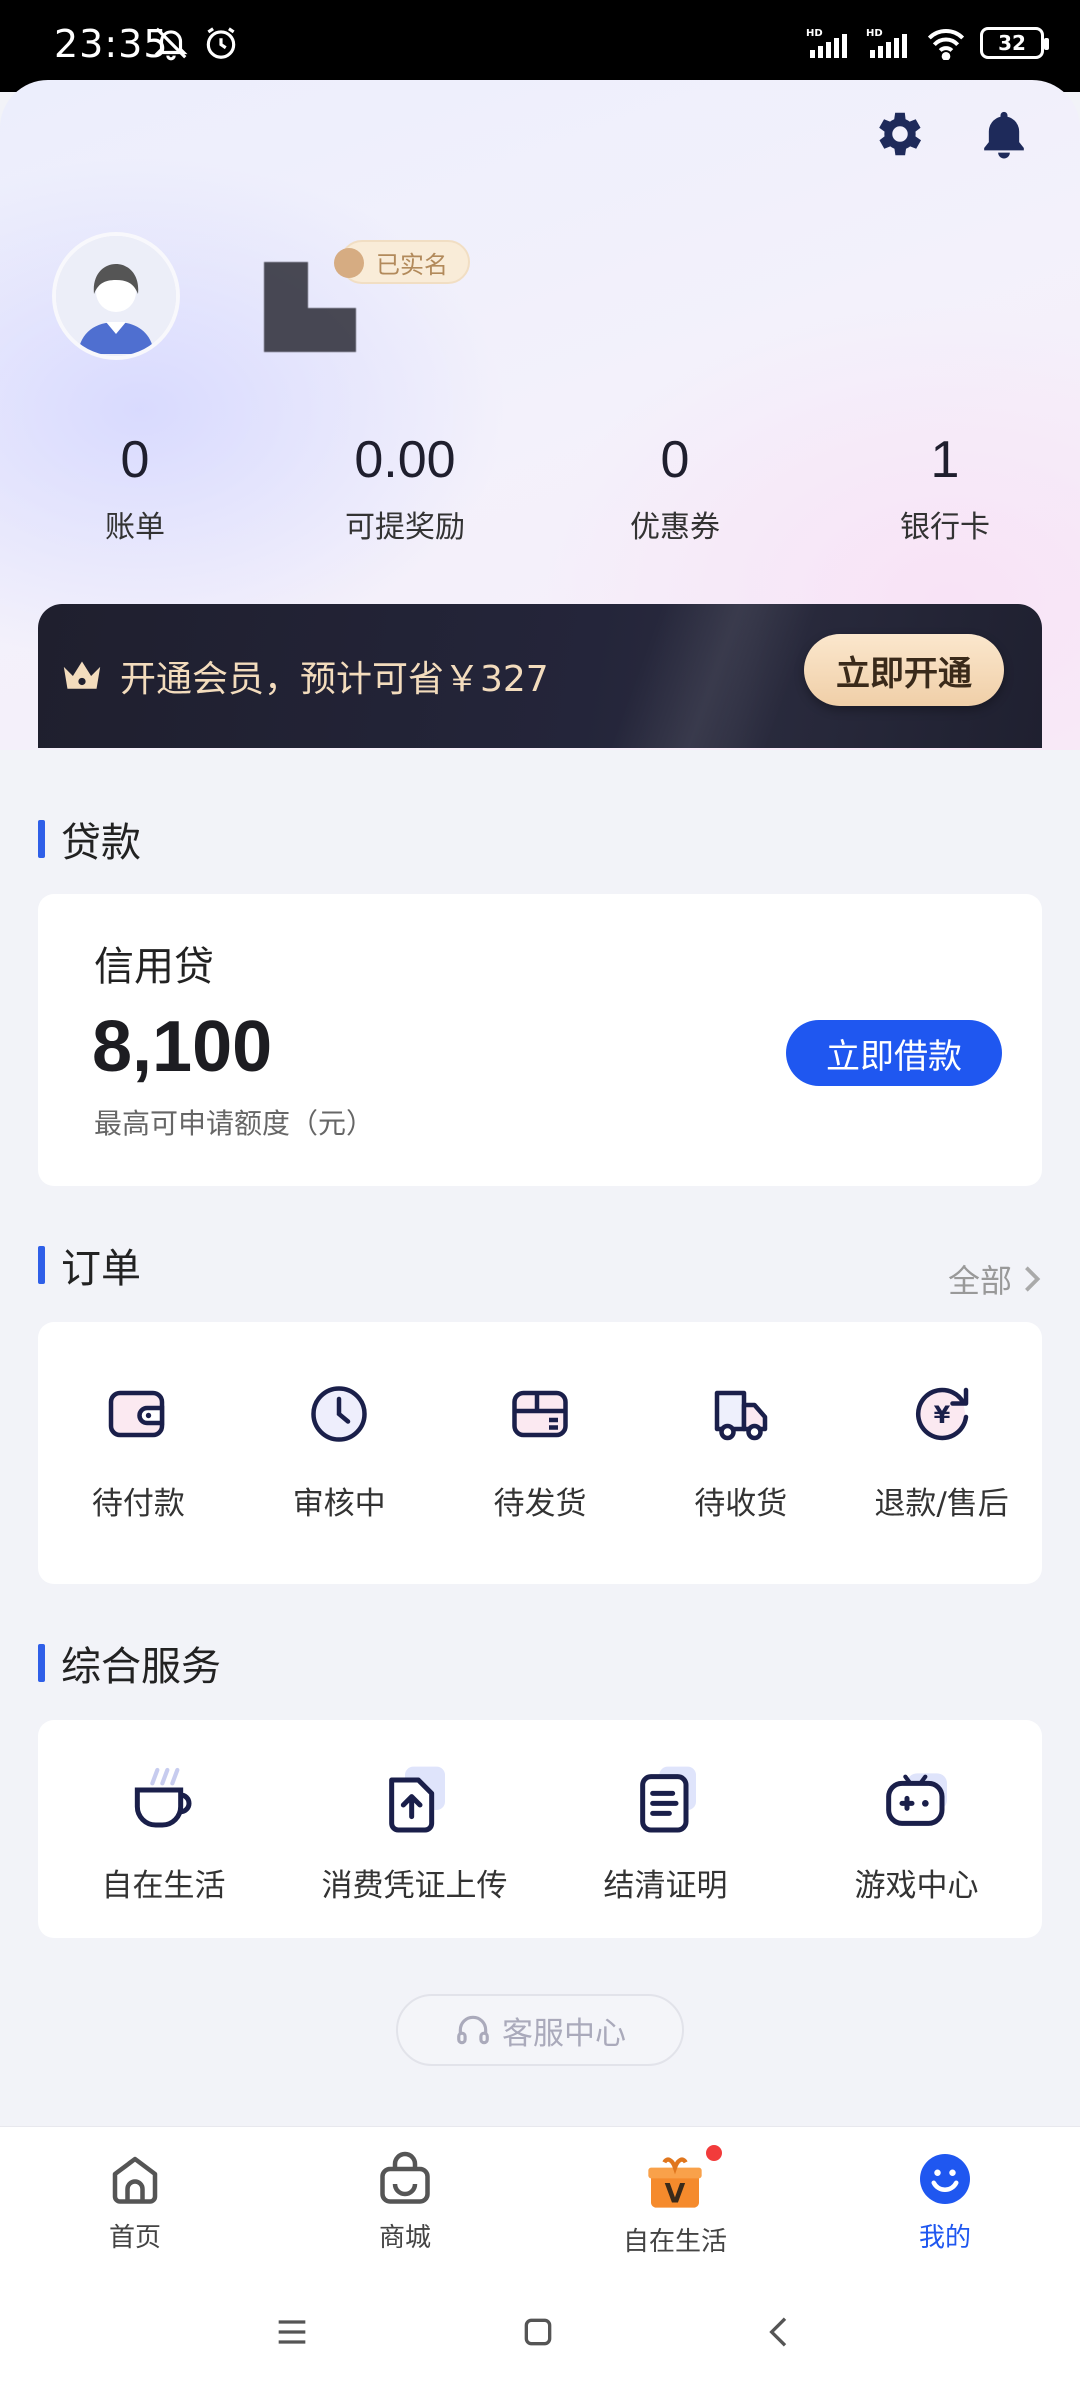 This screenshot has width=1080, height=2400. What do you see at coordinates (416, 1799) in the screenshot?
I see `upload-icon` at bounding box center [416, 1799].